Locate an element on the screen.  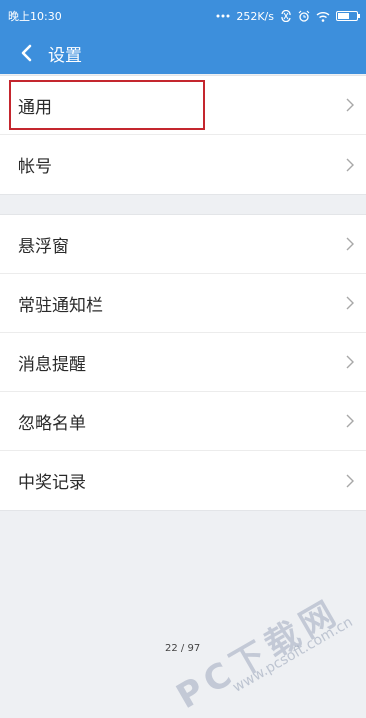
settings-item-label: 消息提醒 is located at coordinates (52, 364).